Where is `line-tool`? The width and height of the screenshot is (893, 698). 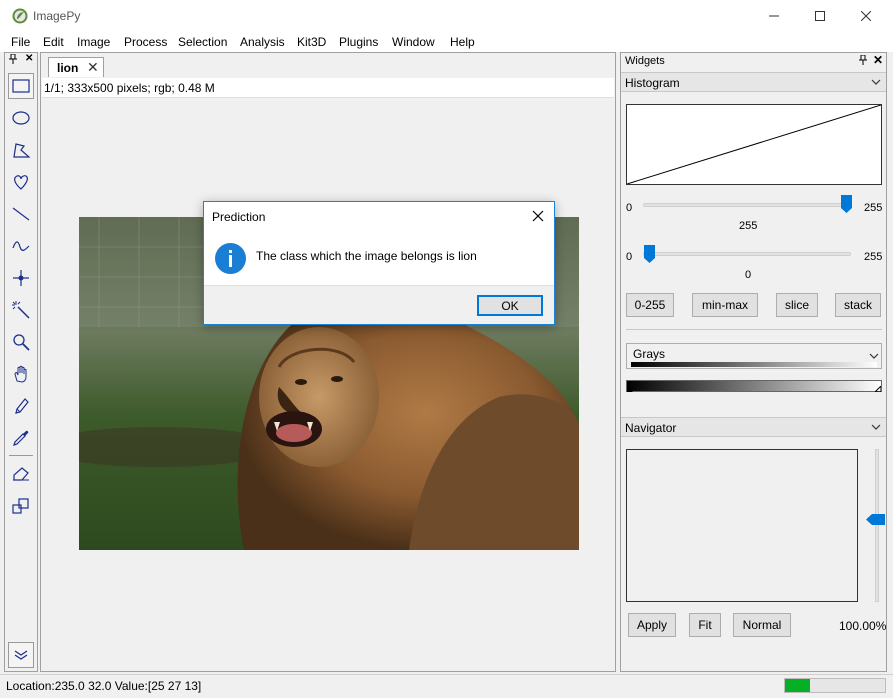
line-tool is located at coordinates (21, 214).